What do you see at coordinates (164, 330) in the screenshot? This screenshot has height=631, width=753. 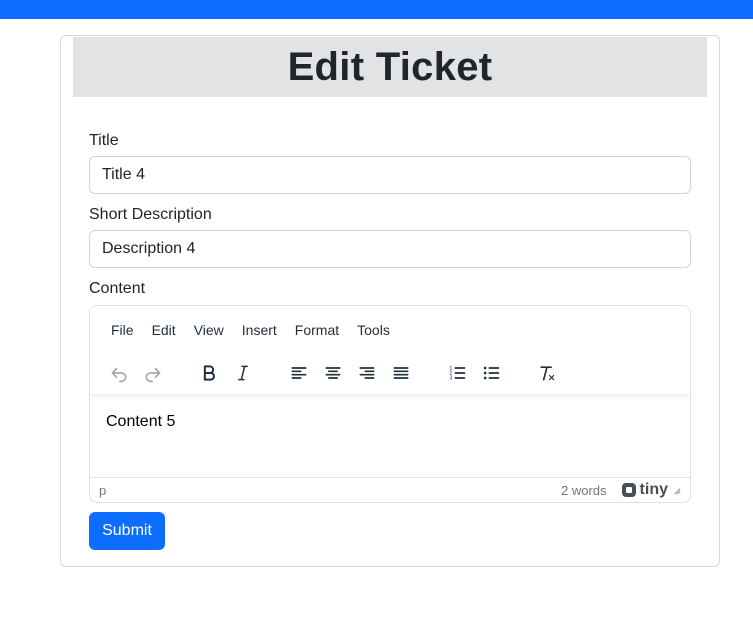 I see `menu-edit: Edit` at bounding box center [164, 330].